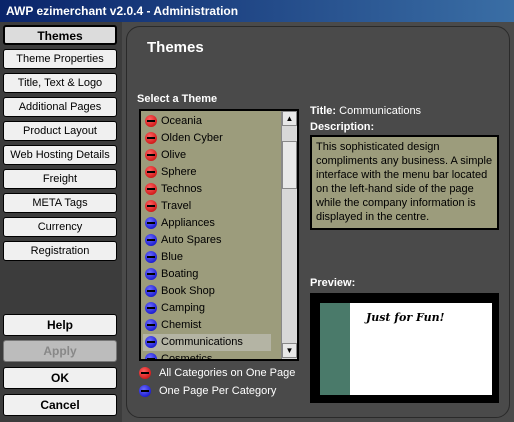 This screenshot has height=422, width=514. I want to click on nav-title-text-logo-button: Title, Text & Logo, so click(60, 83).